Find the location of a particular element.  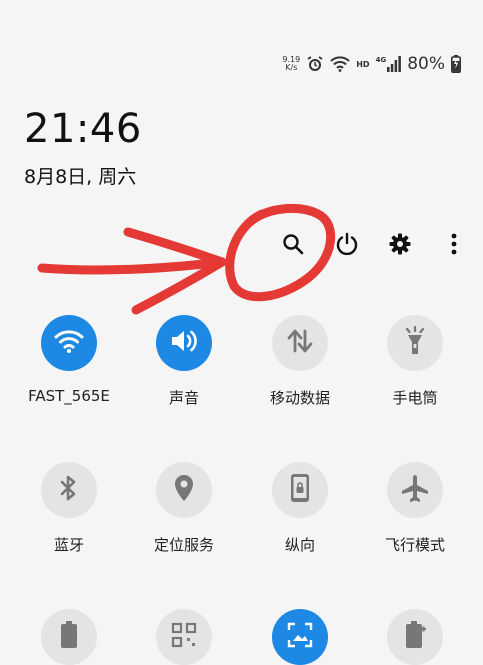

clock-time: 21:46 is located at coordinates (83, 129).